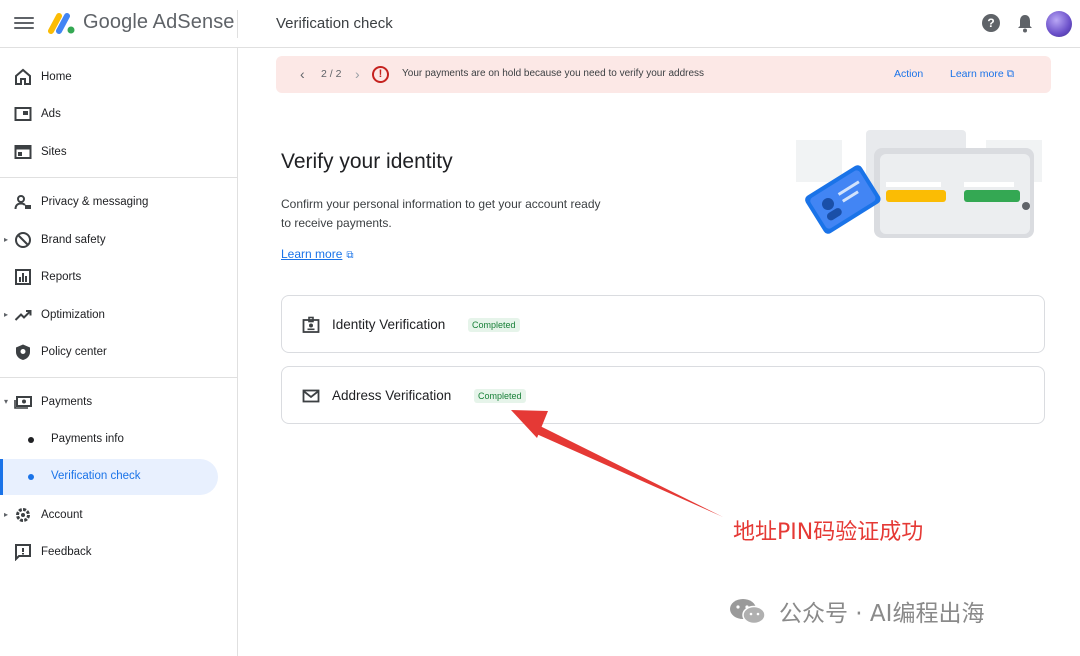 The width and height of the screenshot is (1080, 656). I want to click on id-badge-icon, so click(311, 324).